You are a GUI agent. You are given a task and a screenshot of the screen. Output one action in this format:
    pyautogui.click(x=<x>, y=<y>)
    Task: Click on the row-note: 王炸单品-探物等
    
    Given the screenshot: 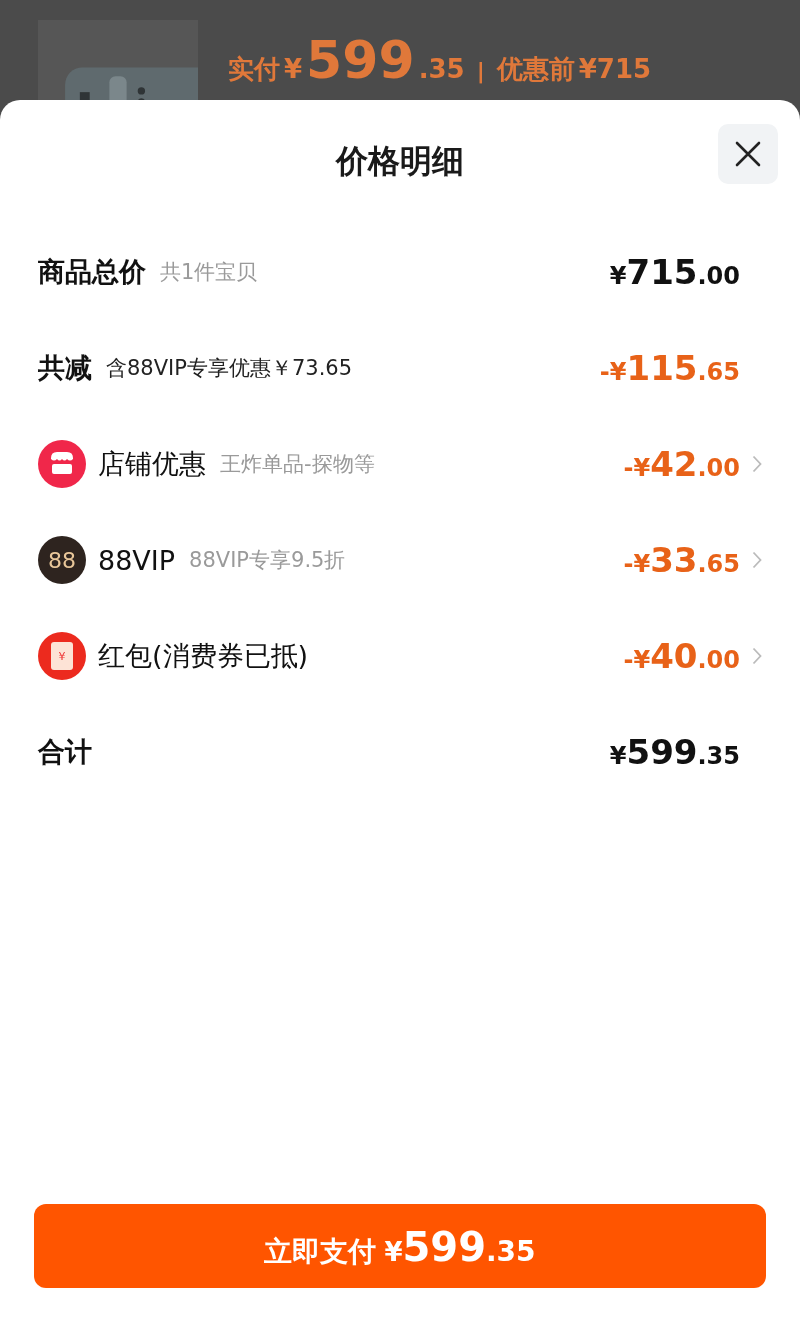 What is the action you would take?
    pyautogui.click(x=297, y=464)
    